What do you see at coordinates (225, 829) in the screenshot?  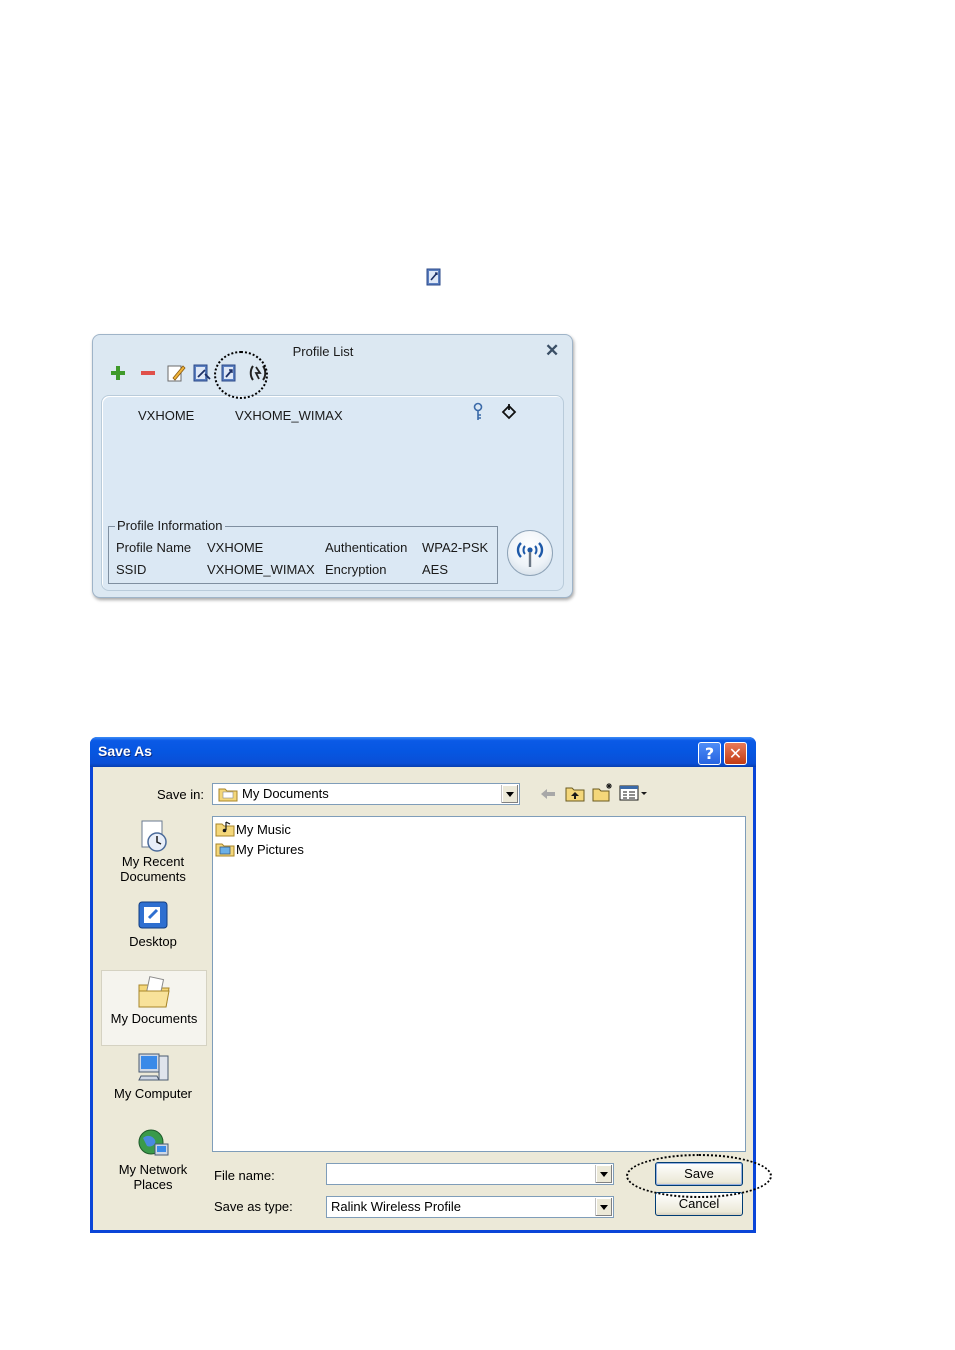 I see `music-folder-icon` at bounding box center [225, 829].